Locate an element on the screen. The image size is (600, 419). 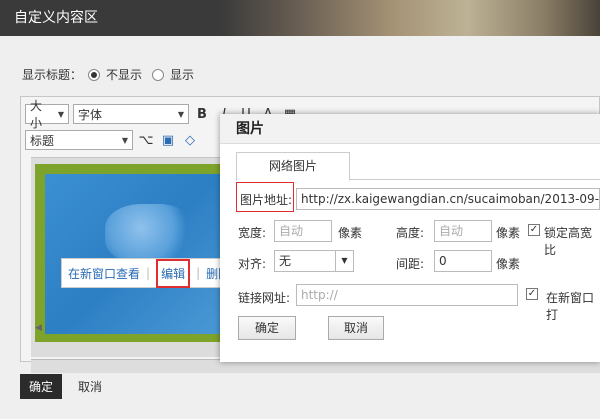
font-family-select-value: 字体 is located at coordinates (90, 114).